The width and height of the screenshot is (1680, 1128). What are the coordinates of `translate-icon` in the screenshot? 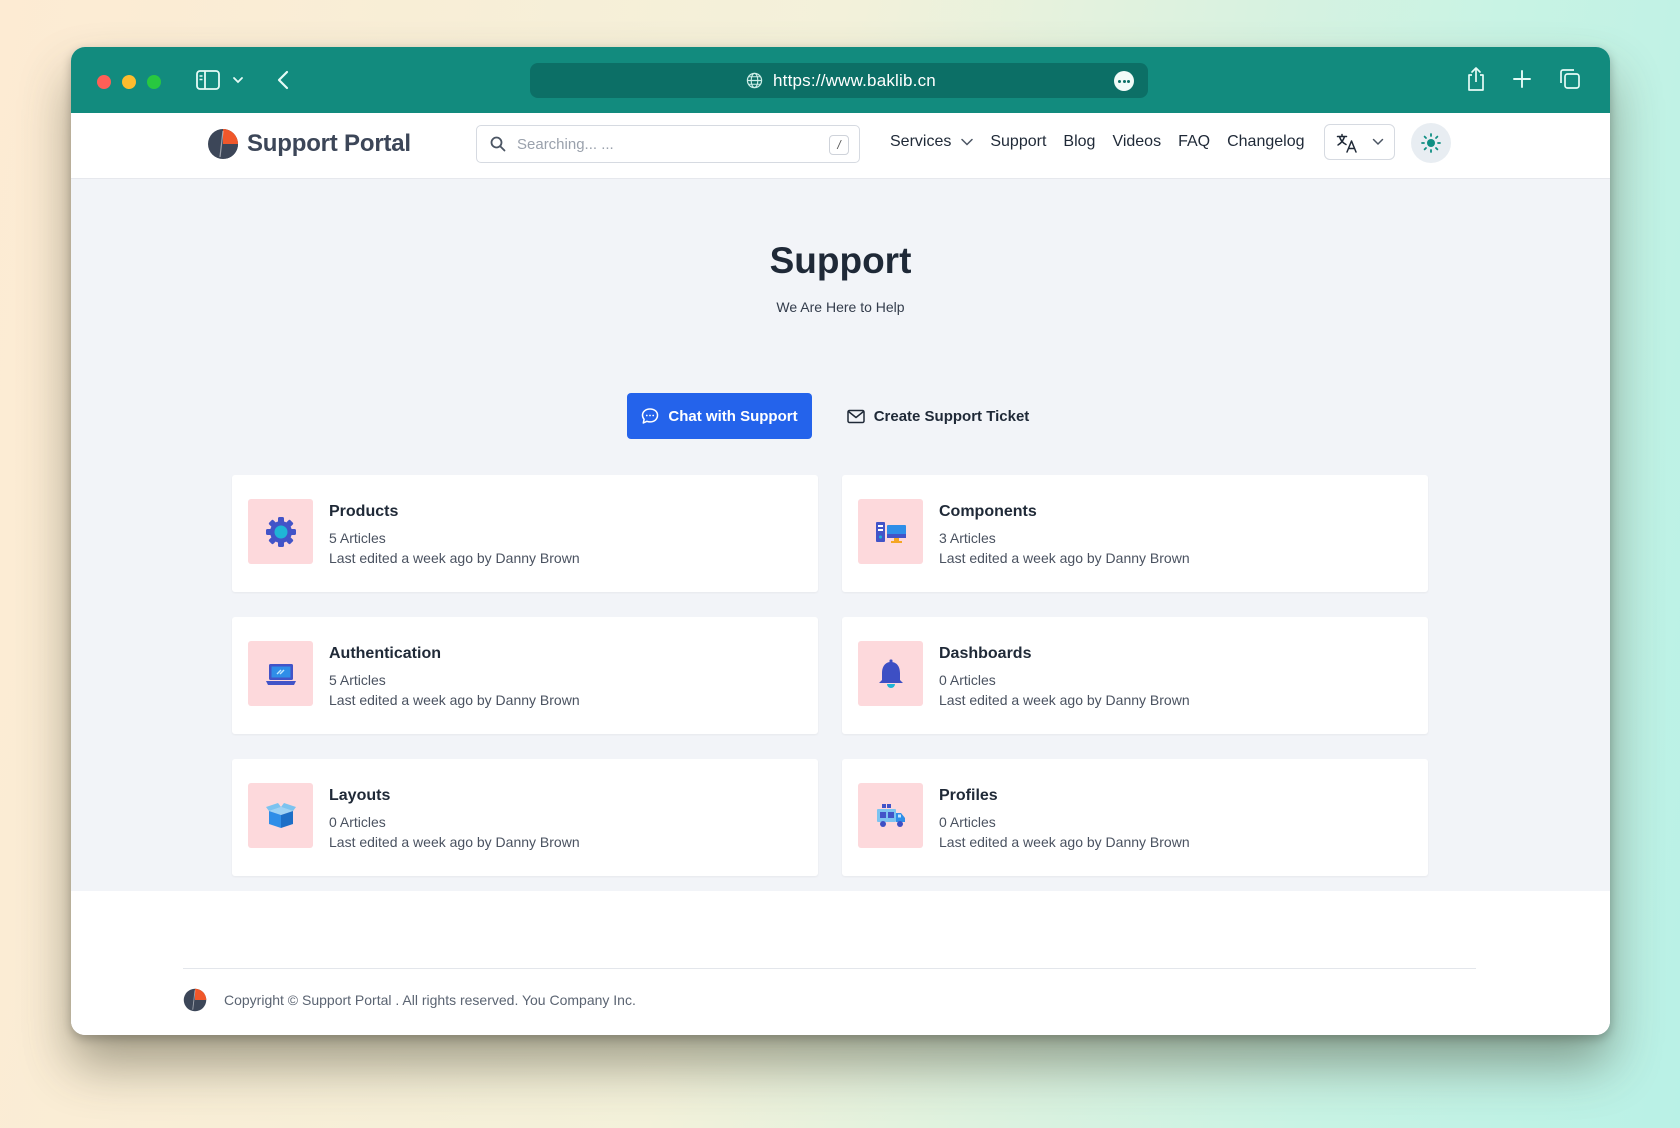 It's located at (1346, 143).